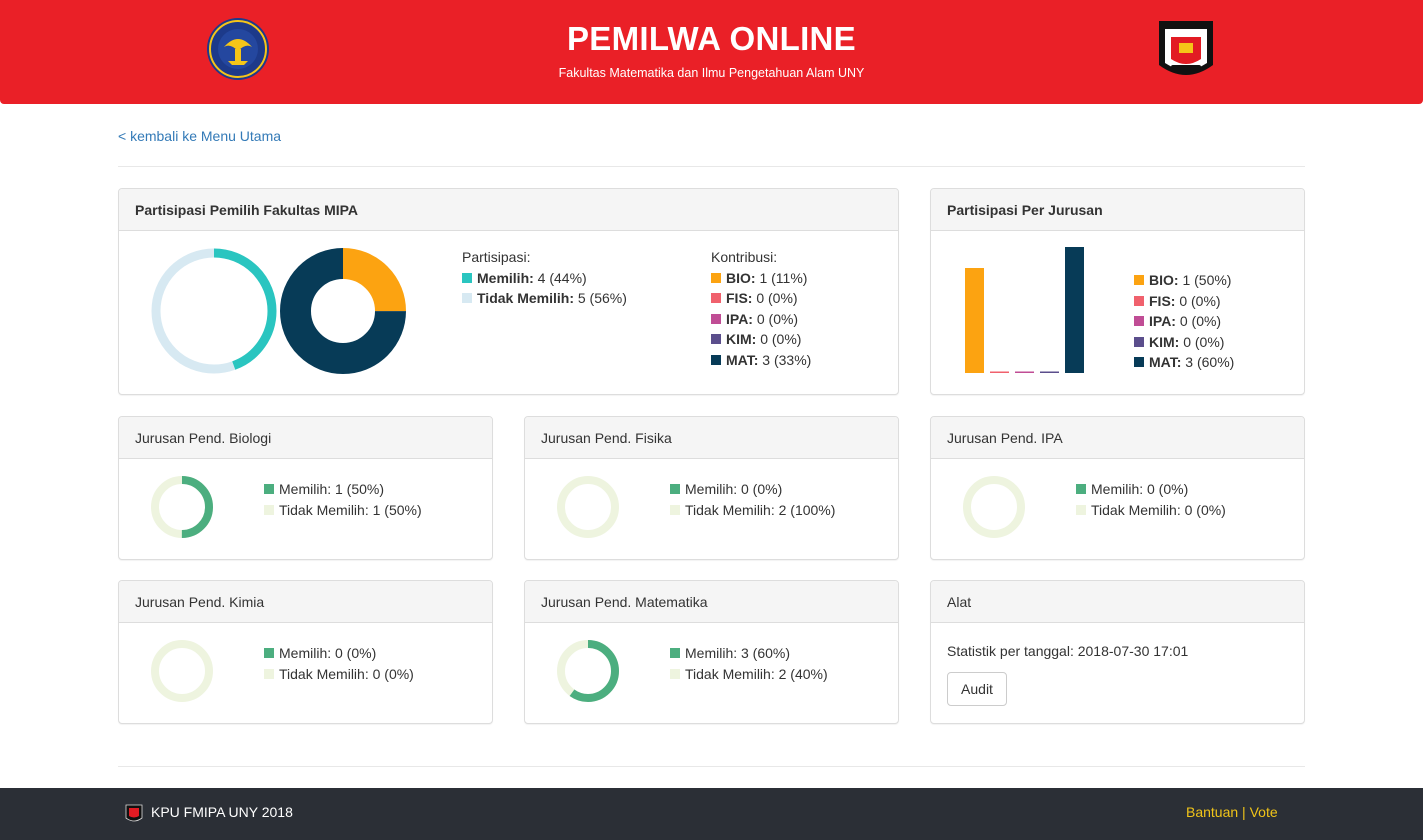 This screenshot has height=840, width=1423. I want to click on panel-title: Jurusan Pend. IPA, so click(1117, 438).